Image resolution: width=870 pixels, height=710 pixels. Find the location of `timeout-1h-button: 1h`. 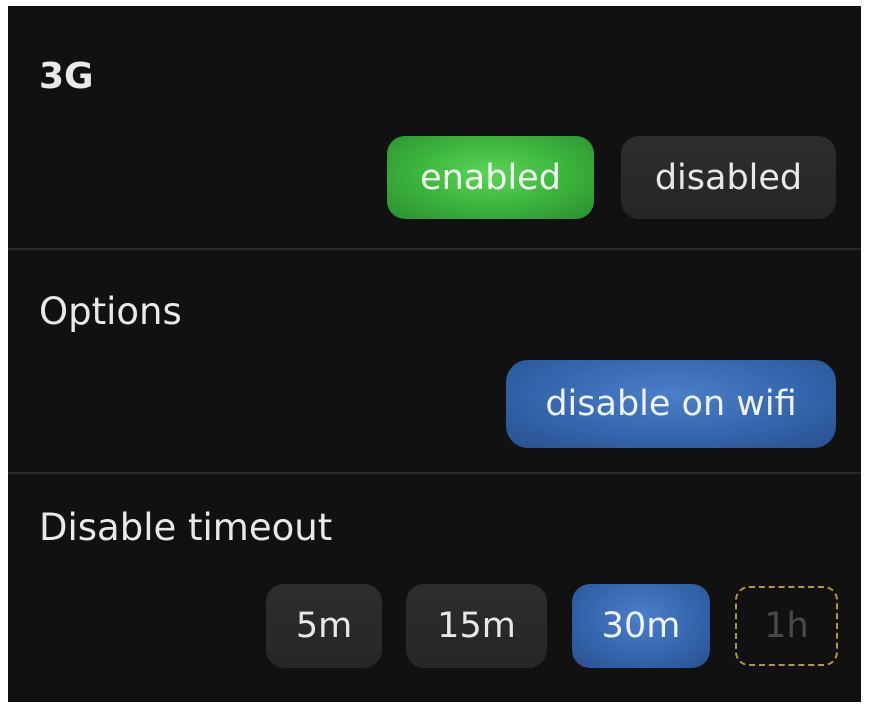

timeout-1h-button: 1h is located at coordinates (786, 626).